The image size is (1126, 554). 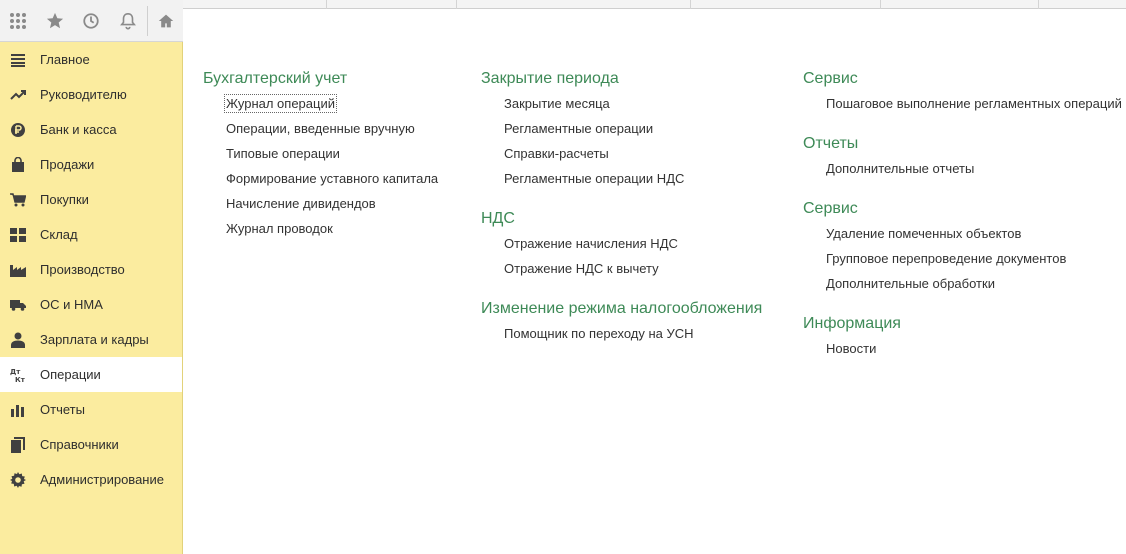 What do you see at coordinates (338, 106) in the screenshot?
I see `link-operations-journal: Журнал операций` at bounding box center [338, 106].